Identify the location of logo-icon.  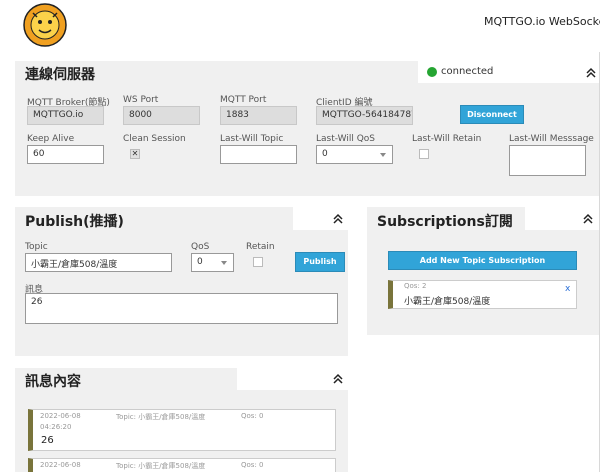
(45, 25).